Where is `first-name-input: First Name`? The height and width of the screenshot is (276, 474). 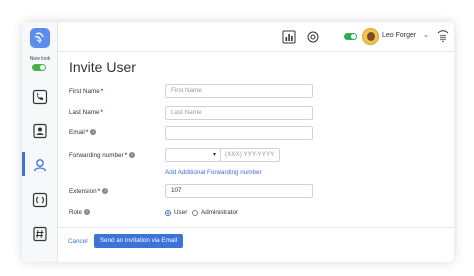 first-name-input: First Name is located at coordinates (239, 91).